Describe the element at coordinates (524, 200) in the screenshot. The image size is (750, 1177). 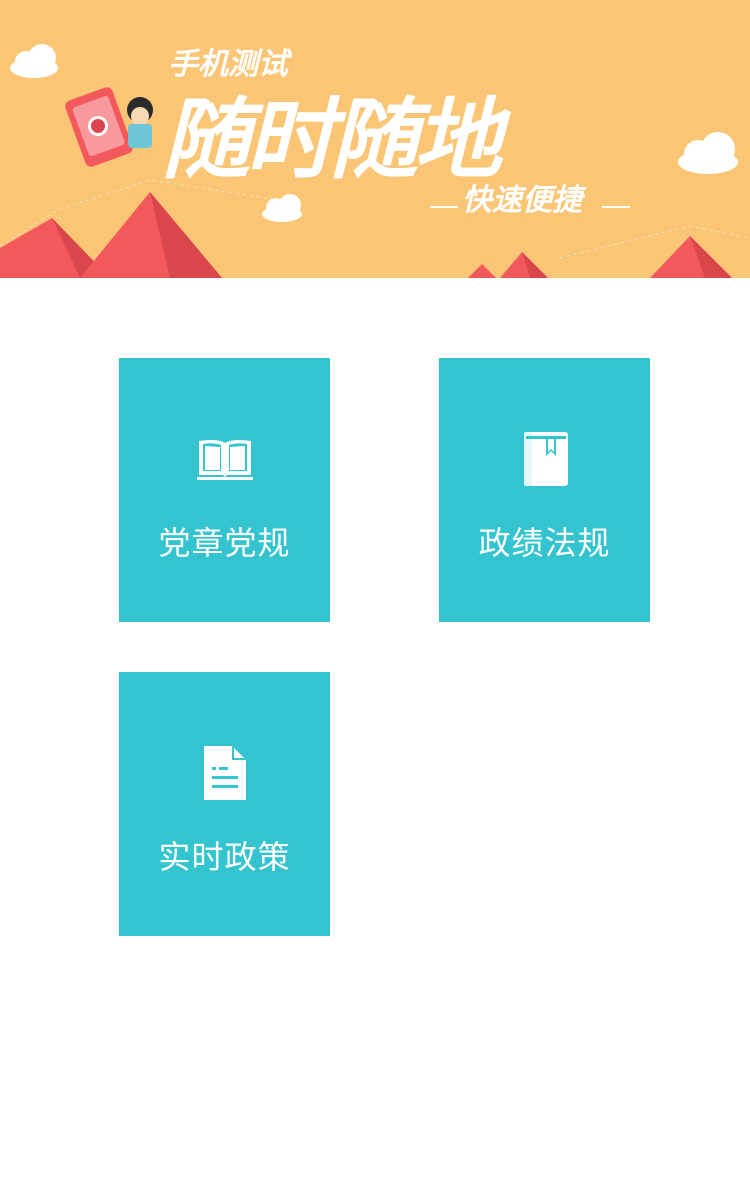
I see `banner-tagline: 快速便捷` at that location.